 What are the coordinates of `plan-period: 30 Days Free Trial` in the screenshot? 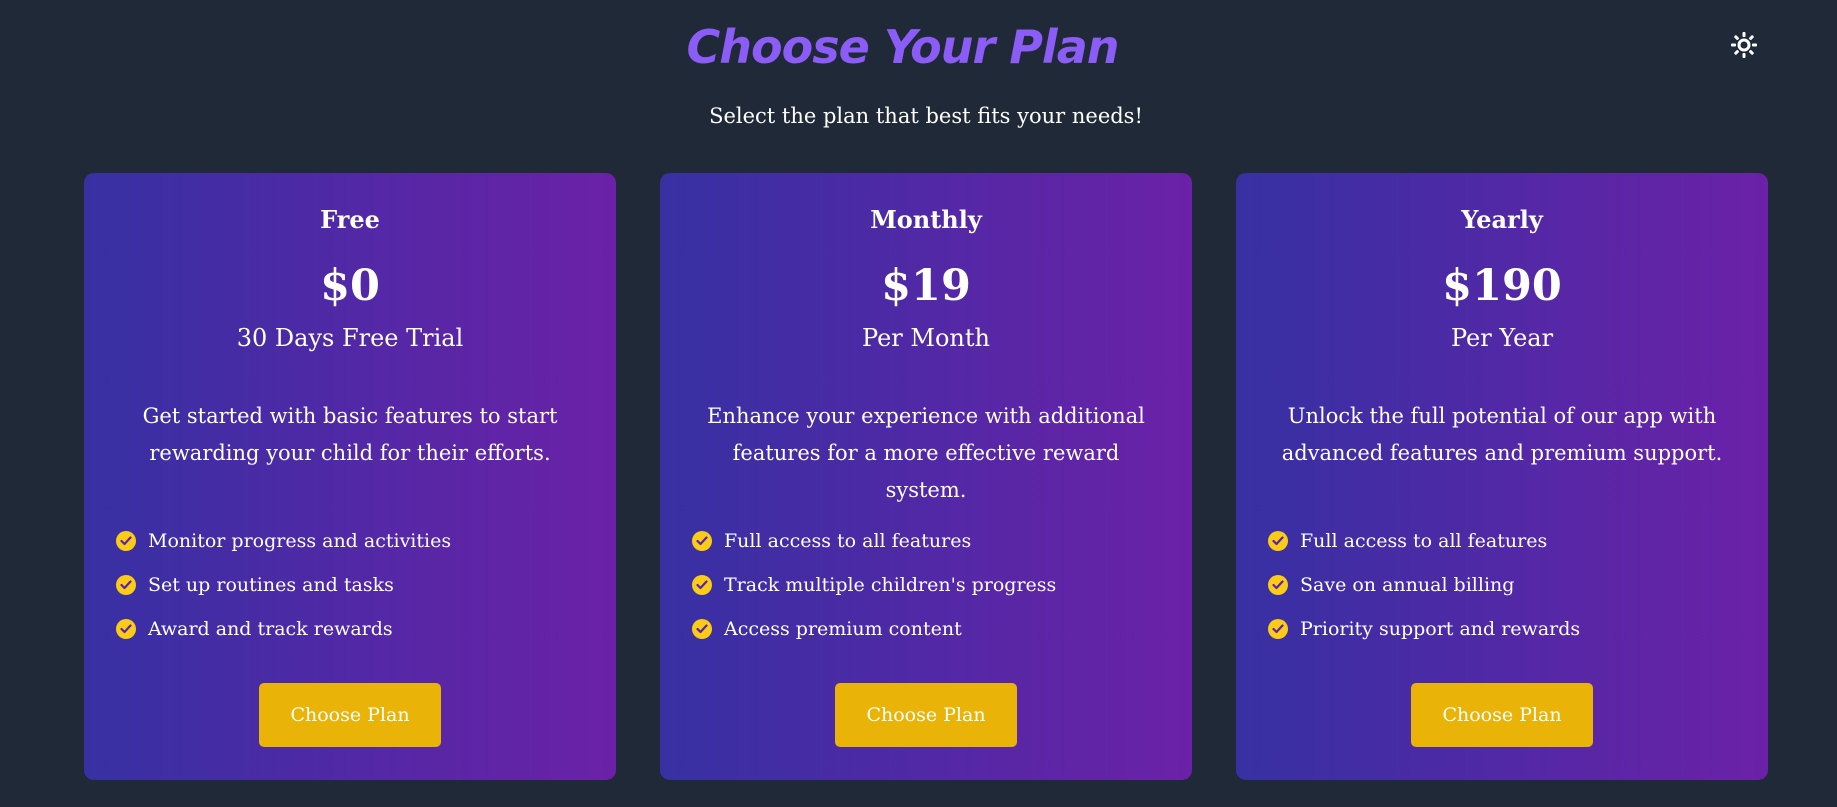 It's located at (350, 338).